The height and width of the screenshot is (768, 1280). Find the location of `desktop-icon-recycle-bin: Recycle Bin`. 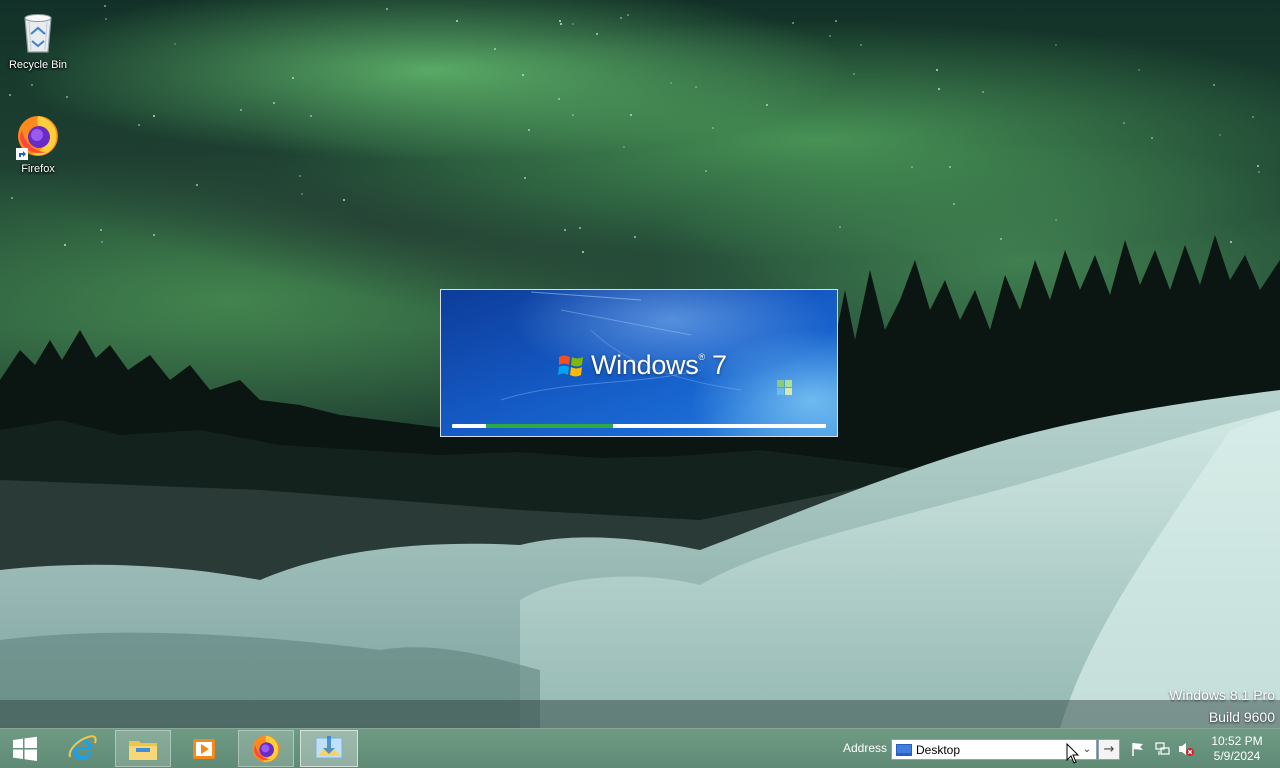

desktop-icon-recycle-bin: Recycle Bin is located at coordinates (38, 40).